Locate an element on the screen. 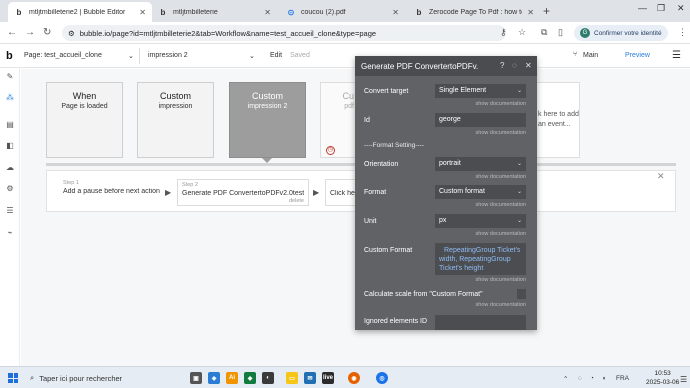  dropdown-value: portrait is located at coordinates (450, 163).